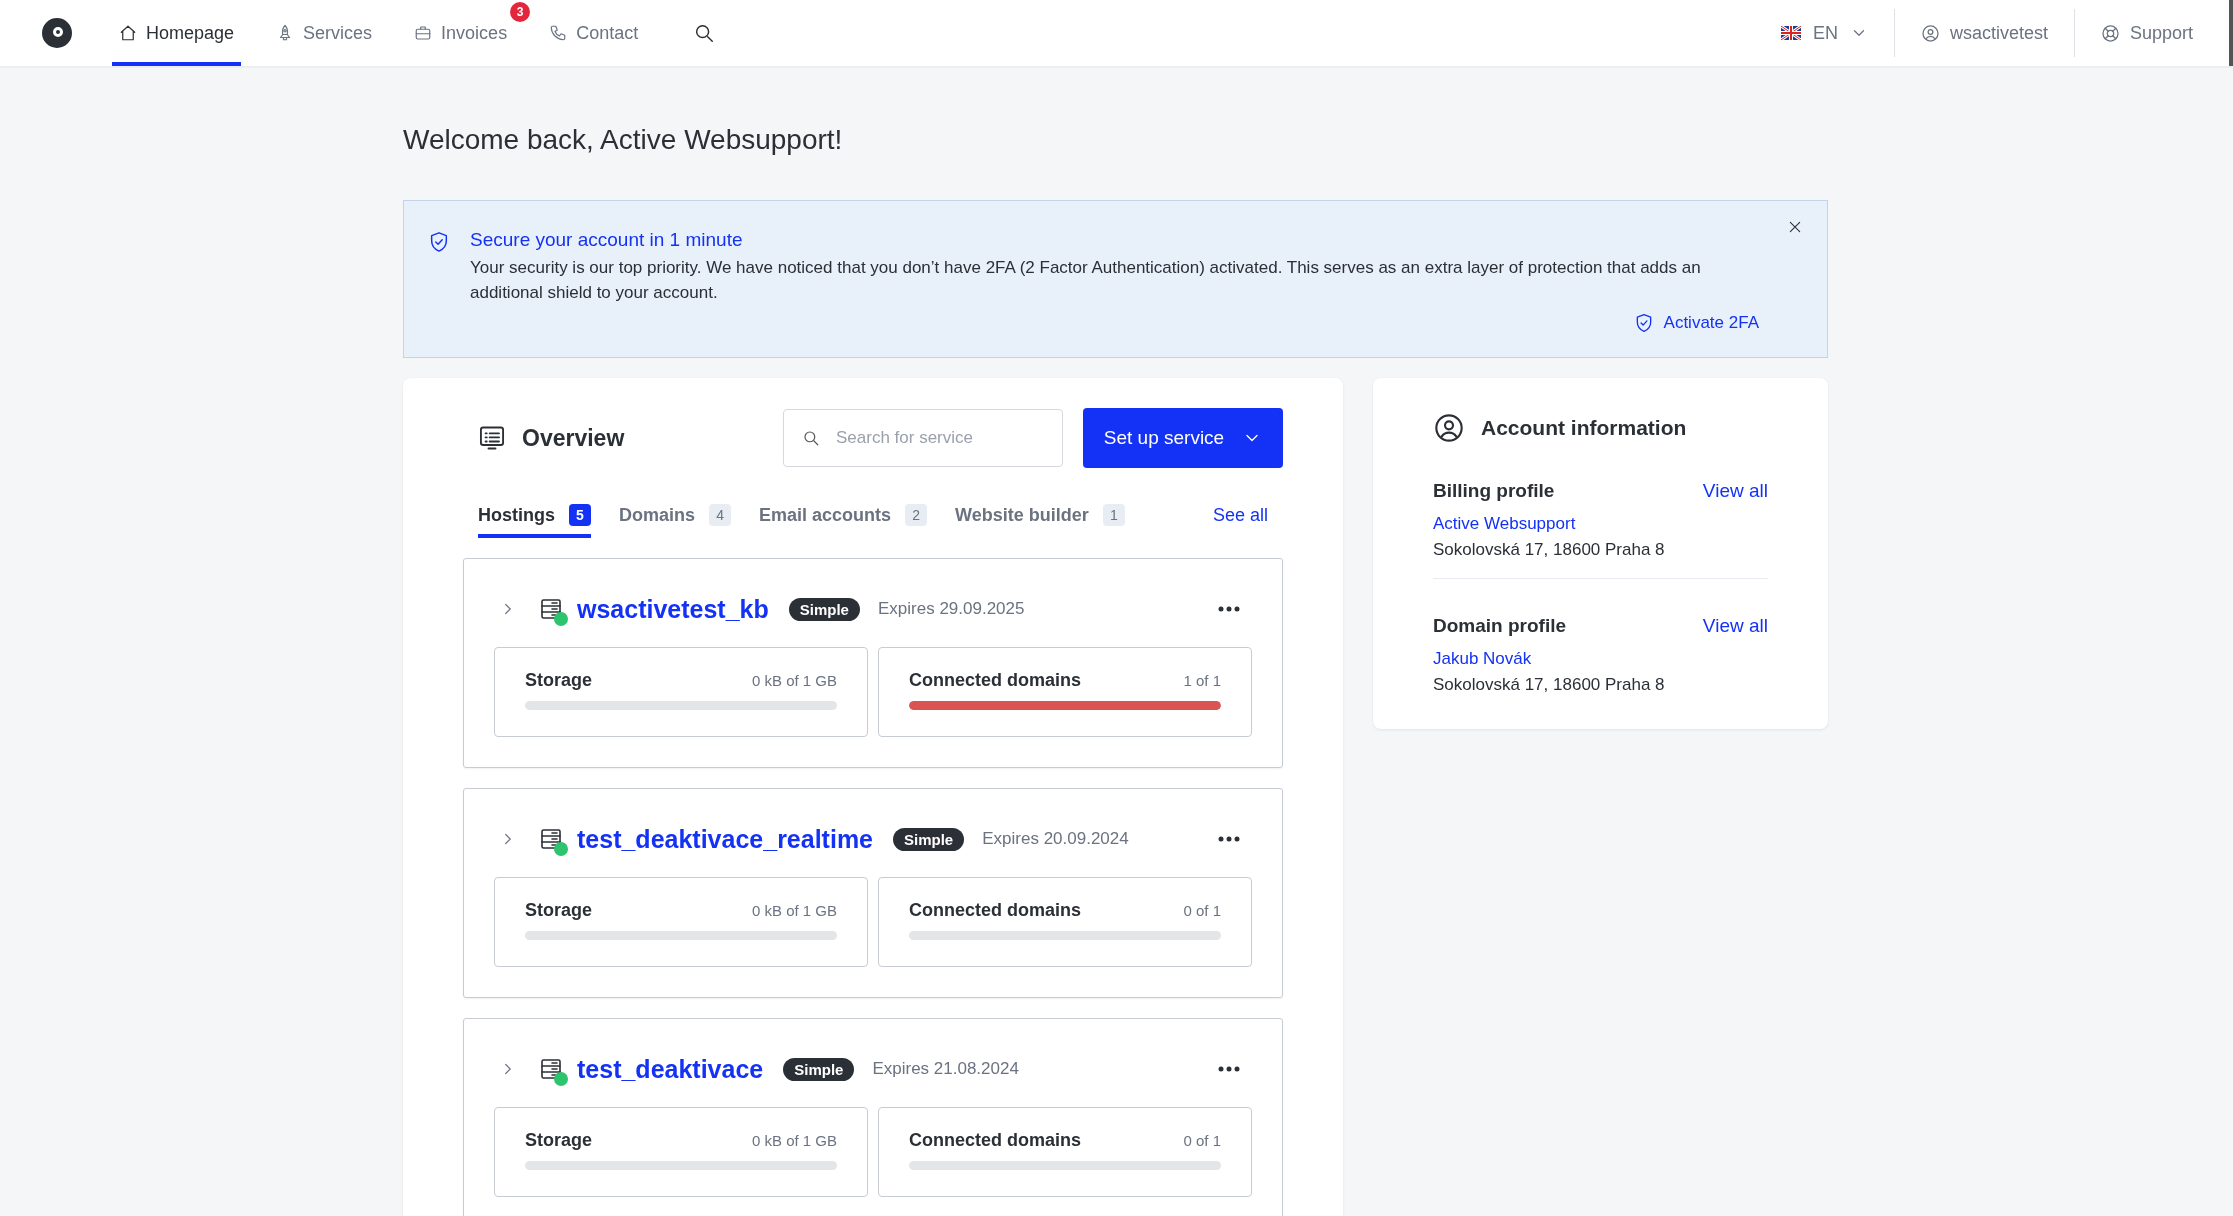 Image resolution: width=2233 pixels, height=1216 pixels. I want to click on shield-check-icon, so click(439, 242).